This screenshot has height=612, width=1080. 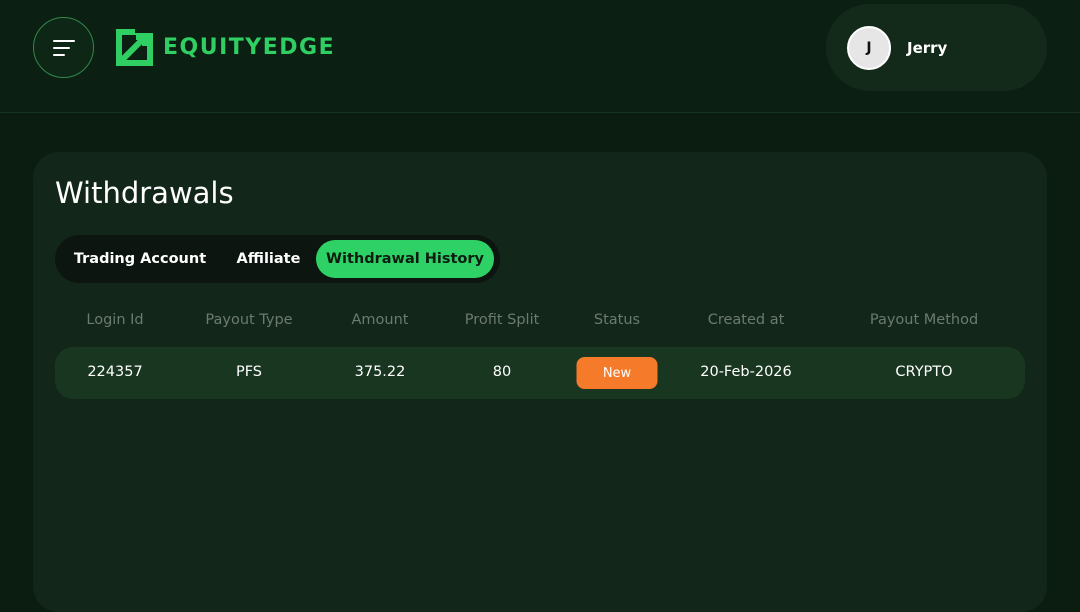 I want to click on column-header-payout-method: Payout Method, so click(x=924, y=320).